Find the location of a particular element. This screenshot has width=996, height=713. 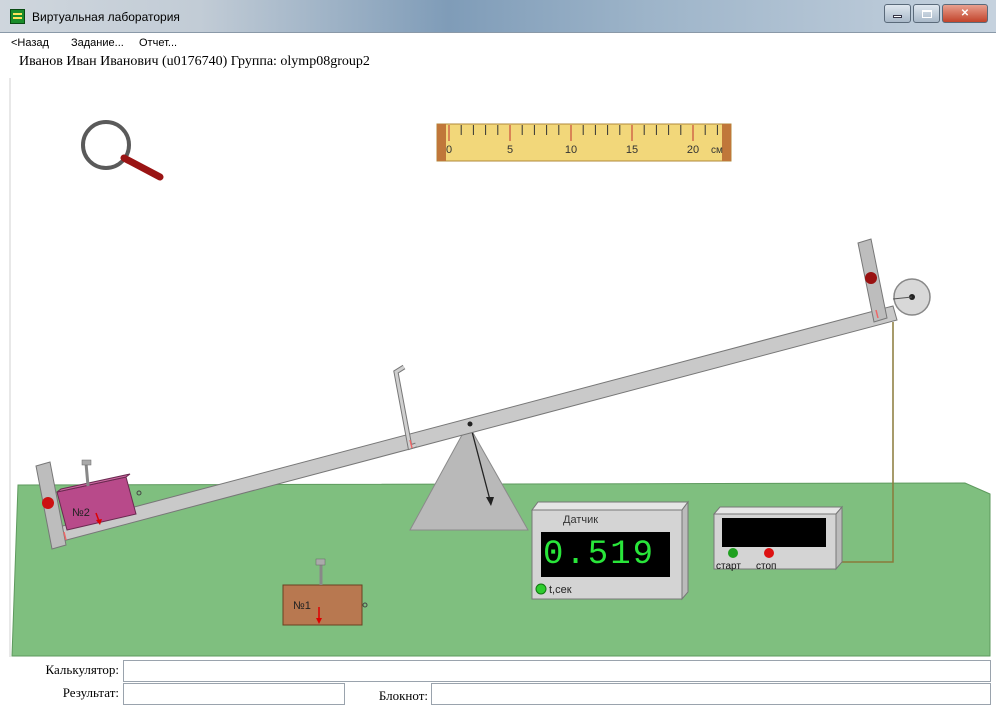

close-button: ✕ is located at coordinates (965, 13).